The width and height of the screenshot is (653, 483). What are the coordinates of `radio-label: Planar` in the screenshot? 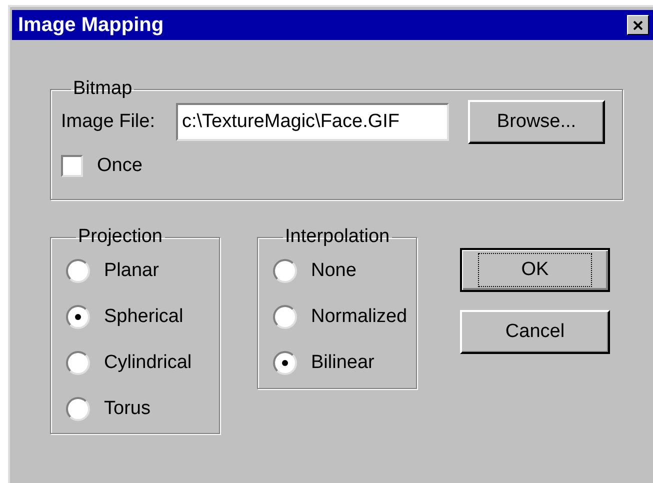 It's located at (131, 270).